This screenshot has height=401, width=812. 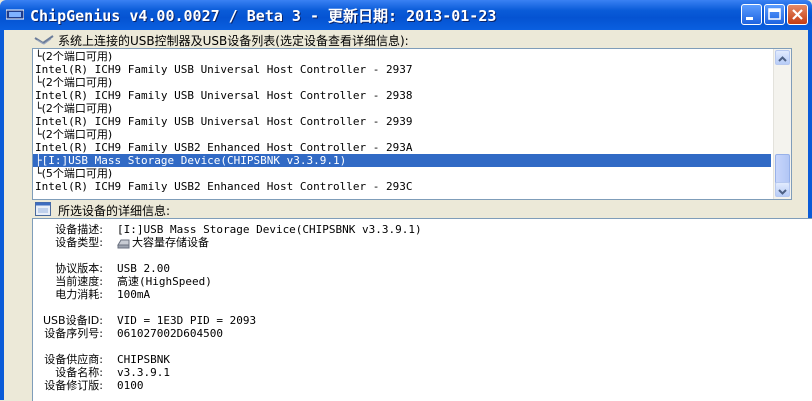 I want to click on chipgenius-app-icon, so click(x=15, y=14).